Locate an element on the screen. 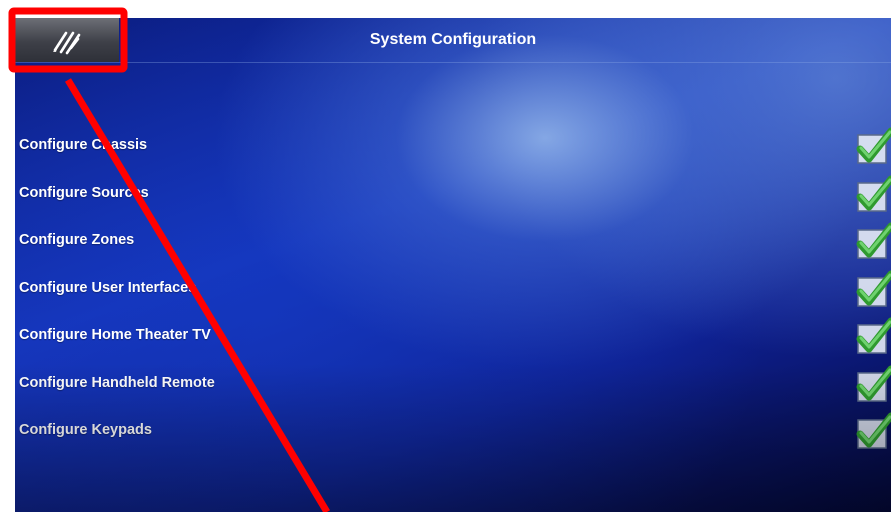 Image resolution: width=891 pixels, height=512 pixels. config-item: Configure Keypads is located at coordinates (453, 434).